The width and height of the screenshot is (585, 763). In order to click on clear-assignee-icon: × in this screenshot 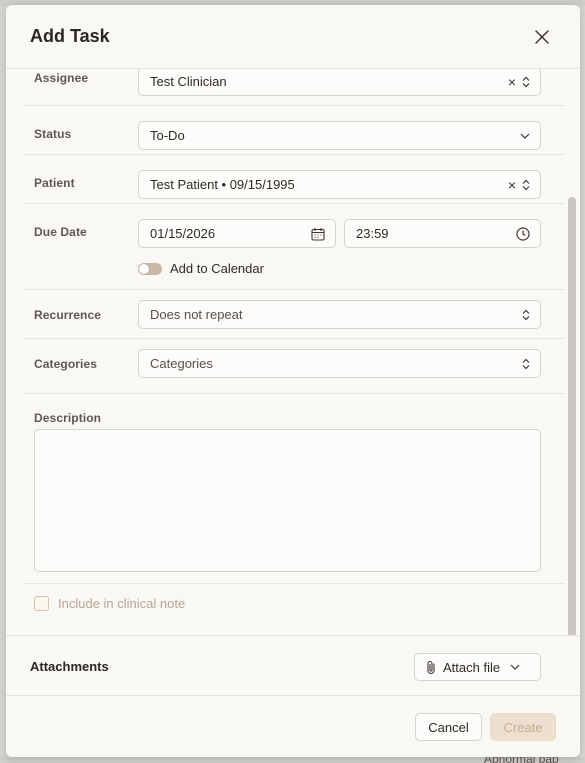, I will do `click(512, 82)`.